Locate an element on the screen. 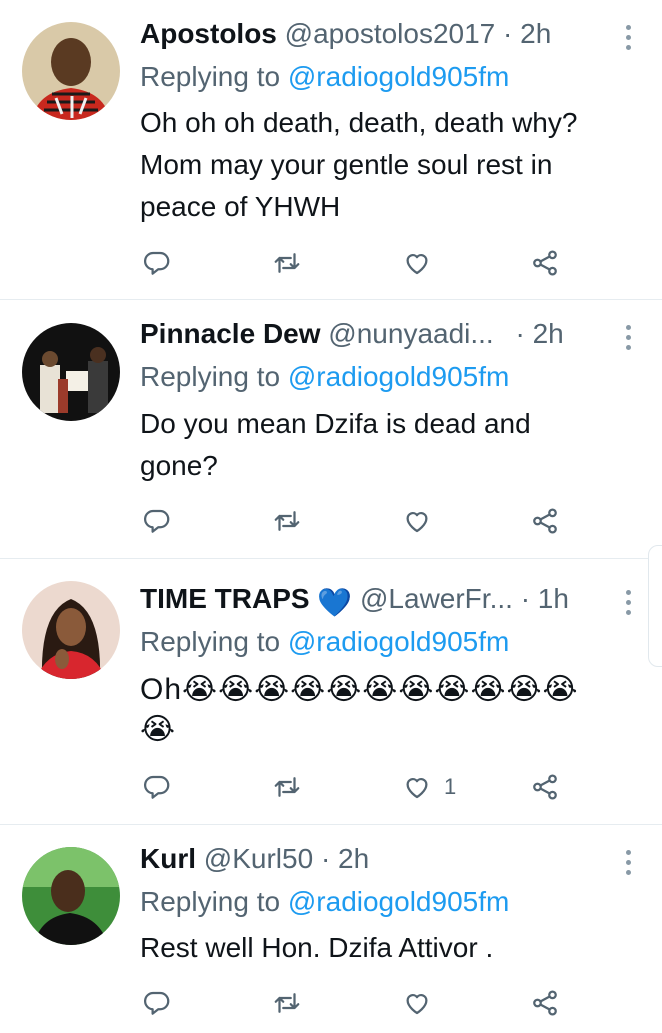 This screenshot has height=1033, width=662. tweet-text: Rest well Hon. Dzifa Attivor . is located at coordinates (381, 948).